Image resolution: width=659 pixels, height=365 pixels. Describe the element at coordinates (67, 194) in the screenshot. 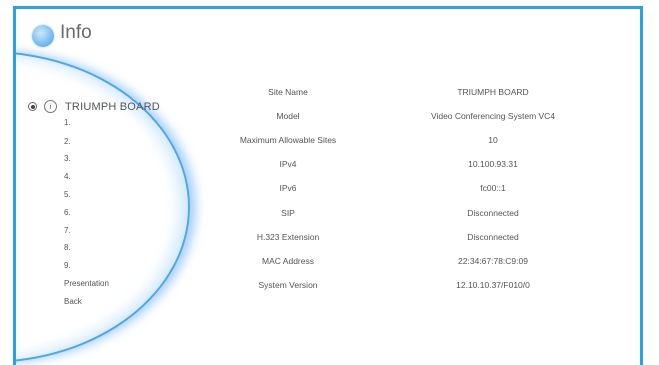

I see `sidebar-item-5: 5.` at that location.